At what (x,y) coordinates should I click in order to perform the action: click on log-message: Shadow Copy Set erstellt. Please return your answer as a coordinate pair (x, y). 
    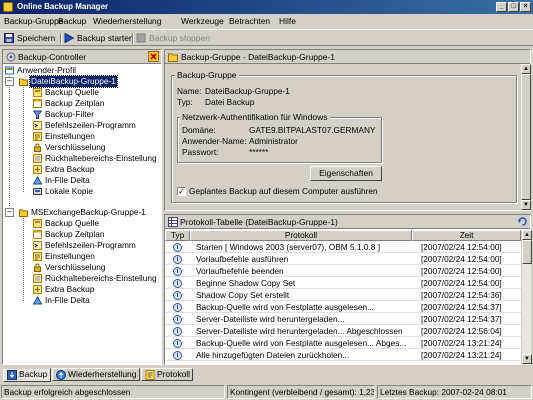
    Looking at the image, I should click on (243, 295).